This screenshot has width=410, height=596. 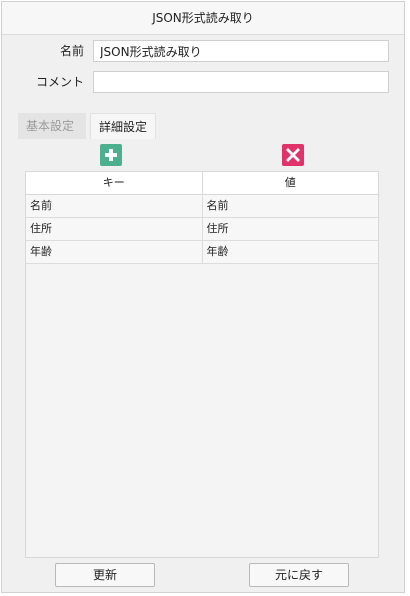 I want to click on table-header: キー 値, so click(x=202, y=183).